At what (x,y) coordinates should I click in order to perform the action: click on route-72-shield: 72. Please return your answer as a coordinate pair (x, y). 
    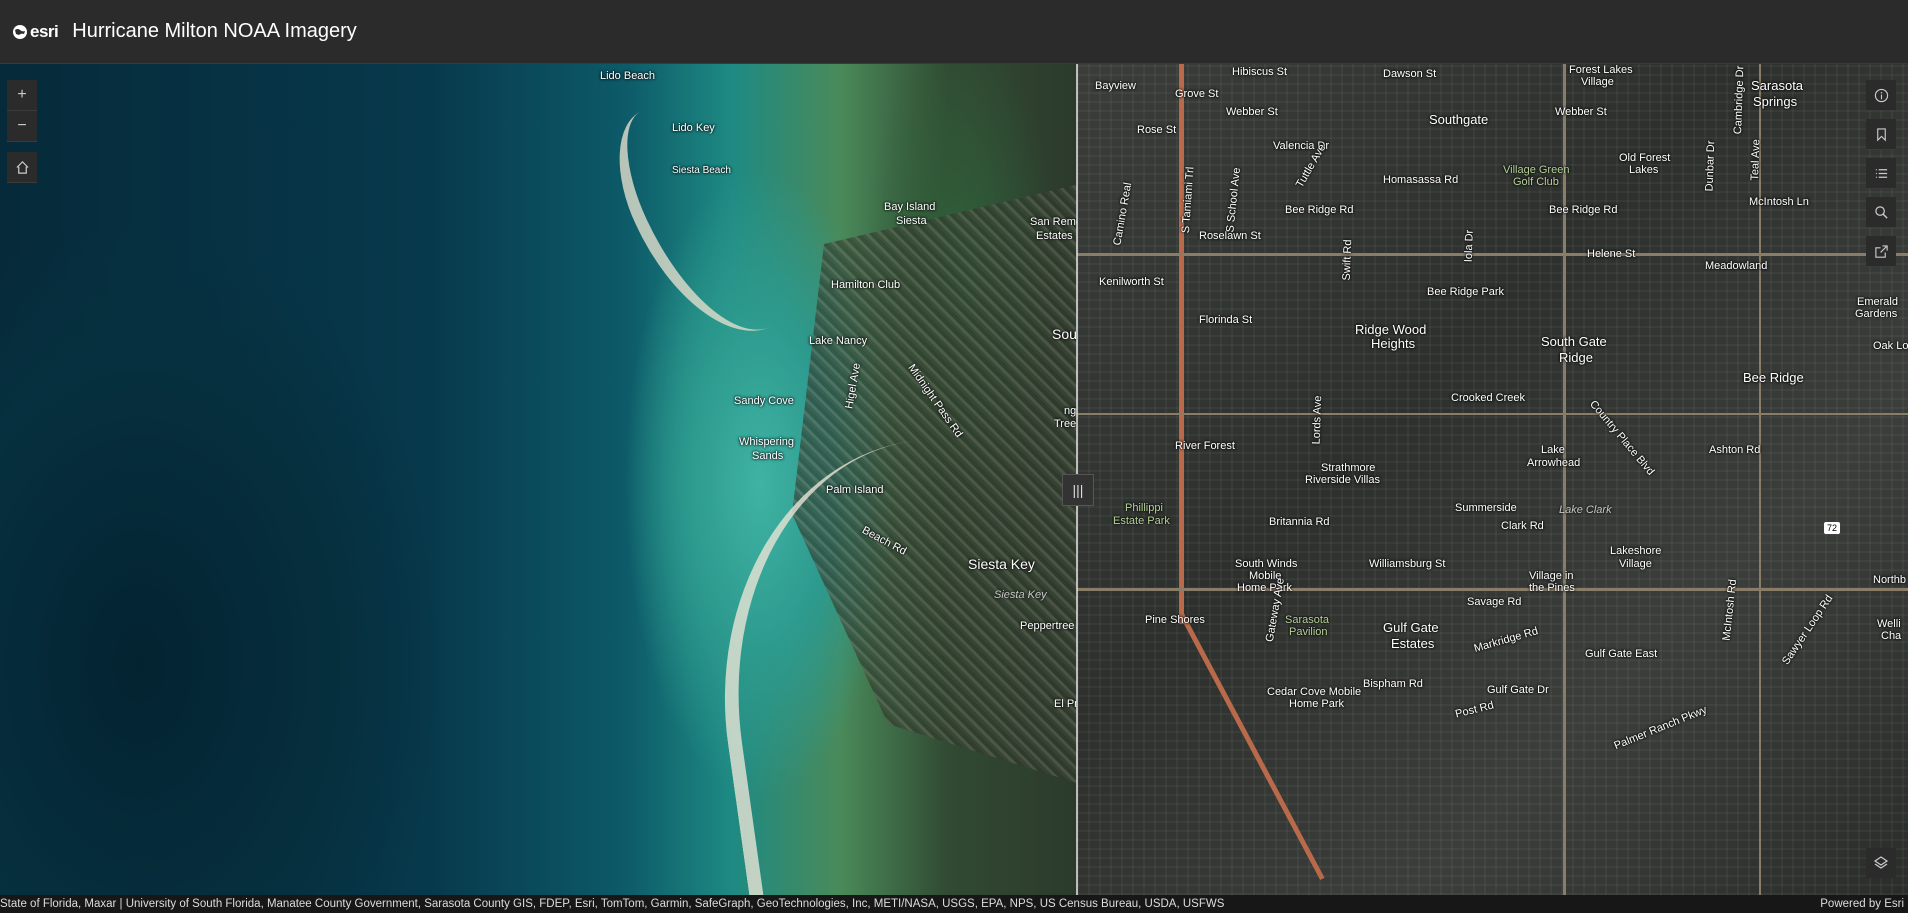
    Looking at the image, I should click on (1832, 528).